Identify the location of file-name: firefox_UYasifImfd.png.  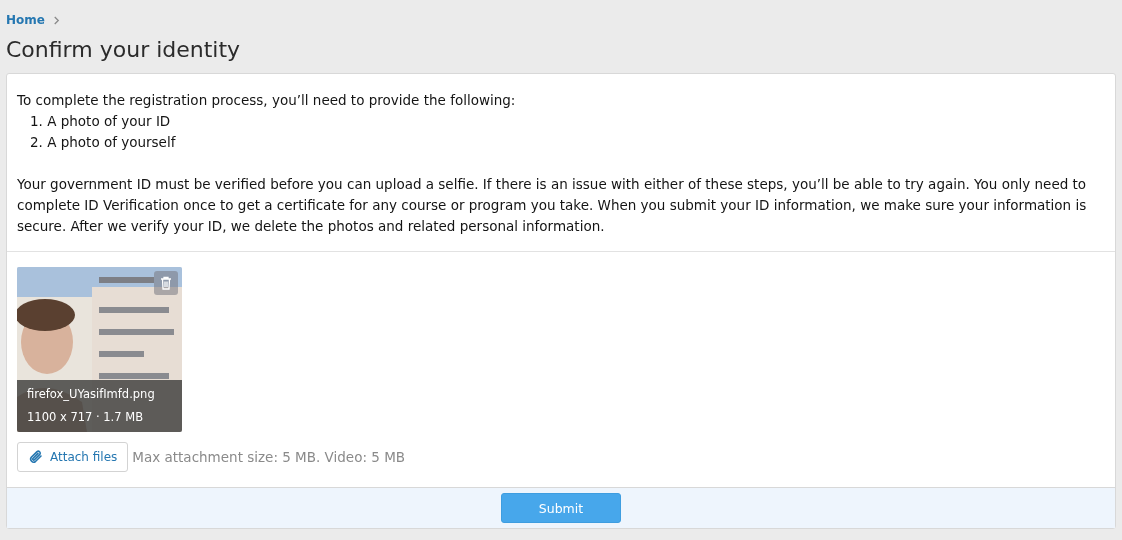
(91, 394).